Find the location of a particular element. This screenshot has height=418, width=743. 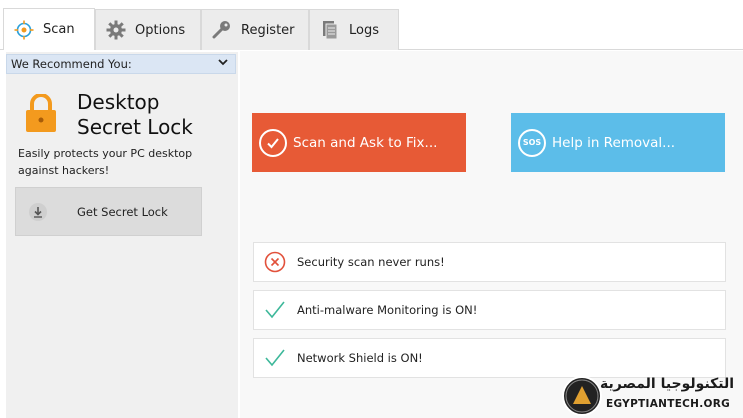

tab-bar: Scan Options Register Logs is located at coordinates (371, 25).